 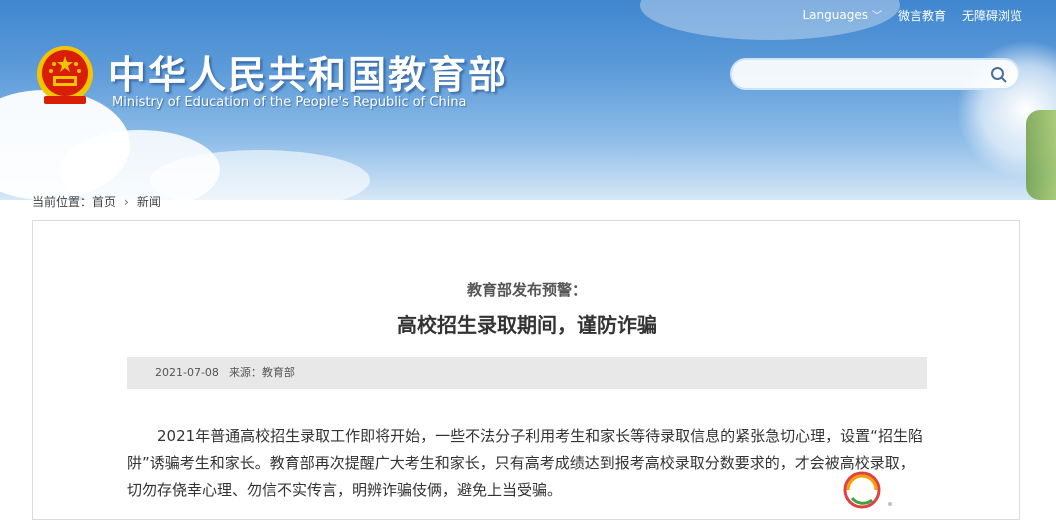 I want to click on accessibility-link: 无障碍浏览, so click(x=992, y=15).